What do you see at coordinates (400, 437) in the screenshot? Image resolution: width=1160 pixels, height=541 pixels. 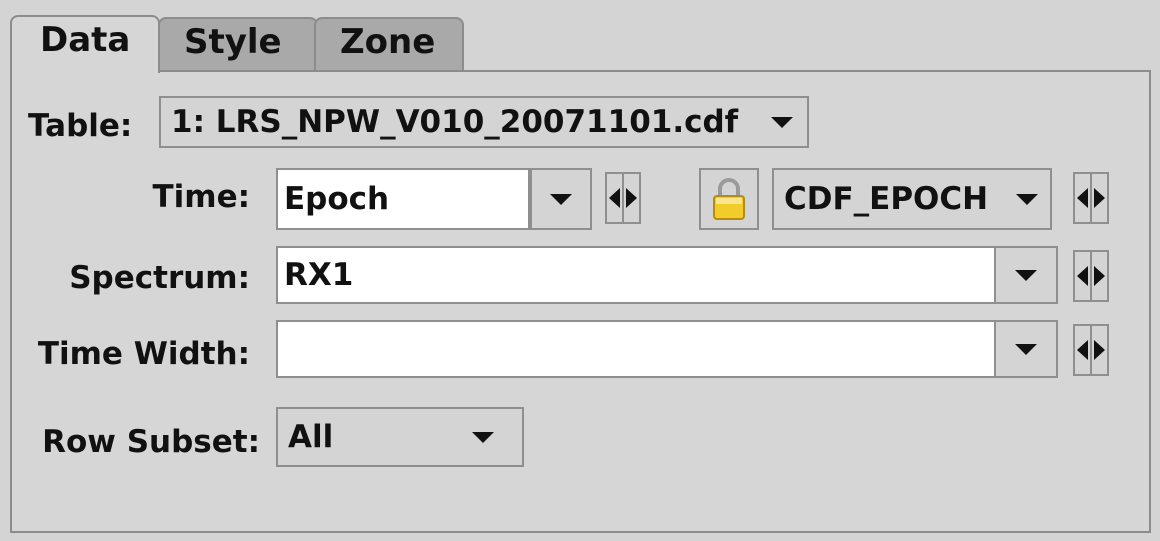 I see `row-subset-select: All` at bounding box center [400, 437].